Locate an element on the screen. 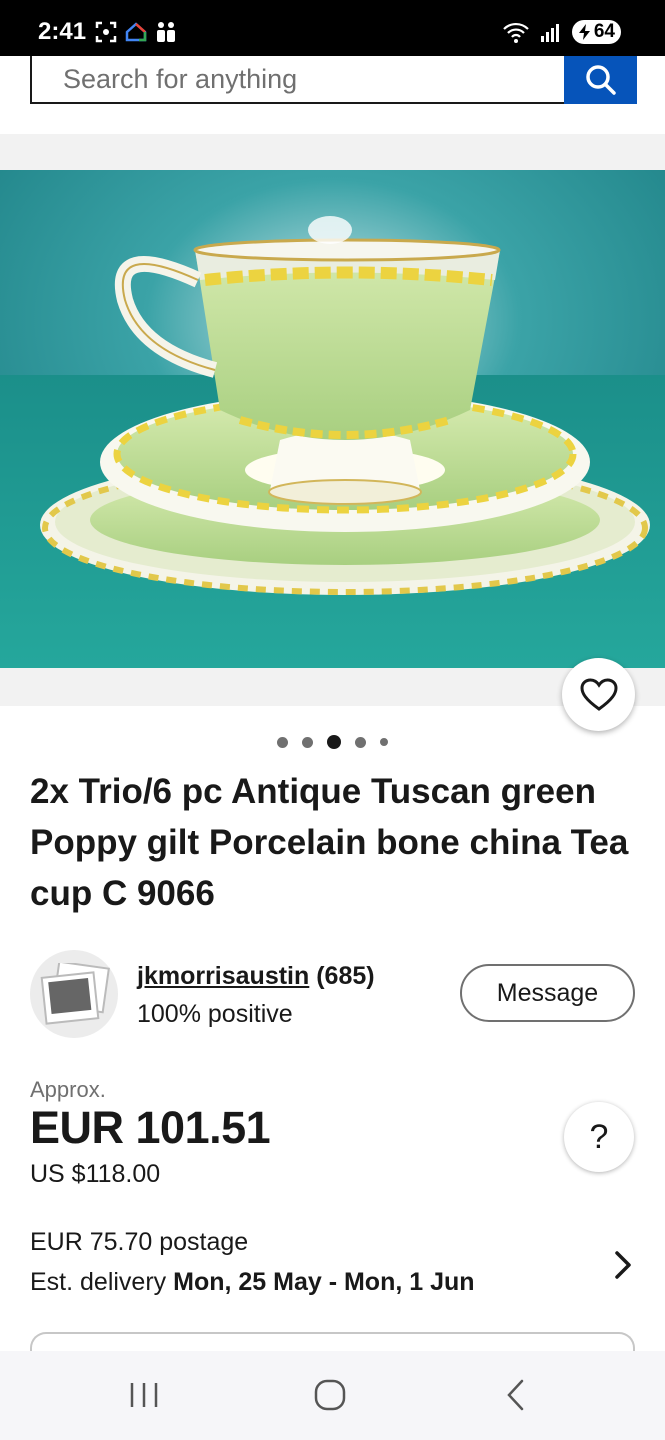 The height and width of the screenshot is (1440, 665). home-icon is located at coordinates (330, 1395).